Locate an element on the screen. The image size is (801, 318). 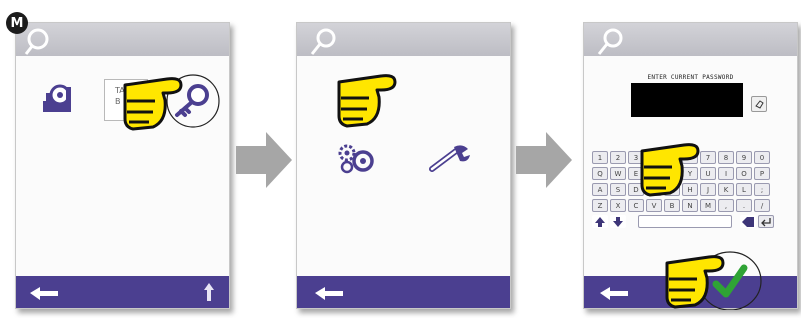
keyboard-row is located at coordinates (691, 221).